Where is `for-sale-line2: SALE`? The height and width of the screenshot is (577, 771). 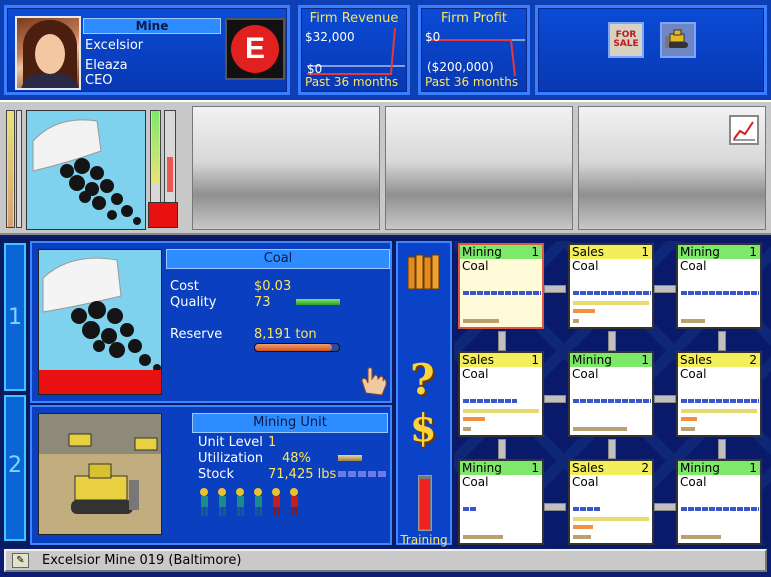 for-sale-line2: SALE is located at coordinates (626, 44).